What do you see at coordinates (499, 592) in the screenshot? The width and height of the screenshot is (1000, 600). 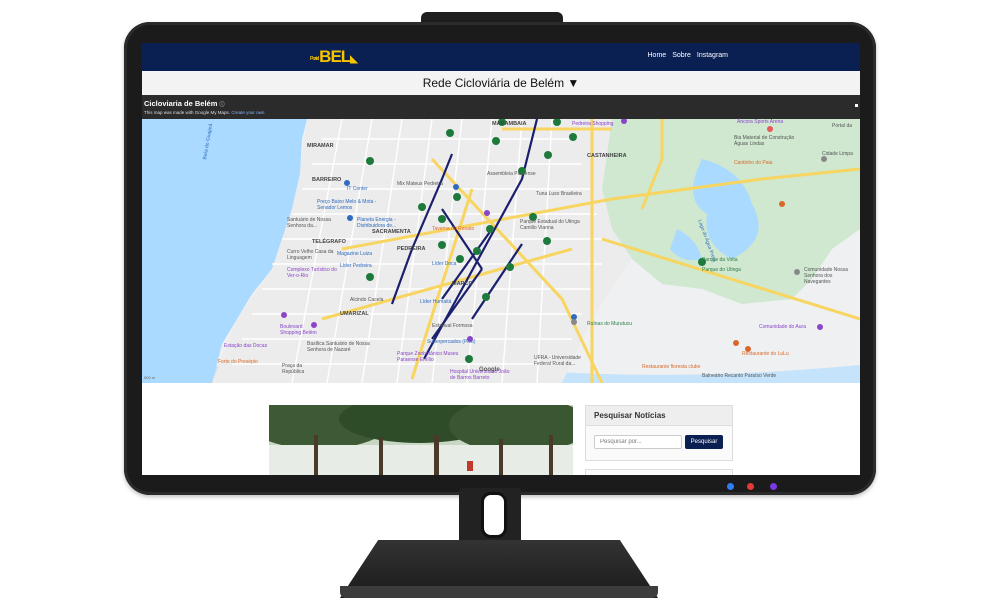 I see `monitor-stand-base-edge` at bounding box center [499, 592].